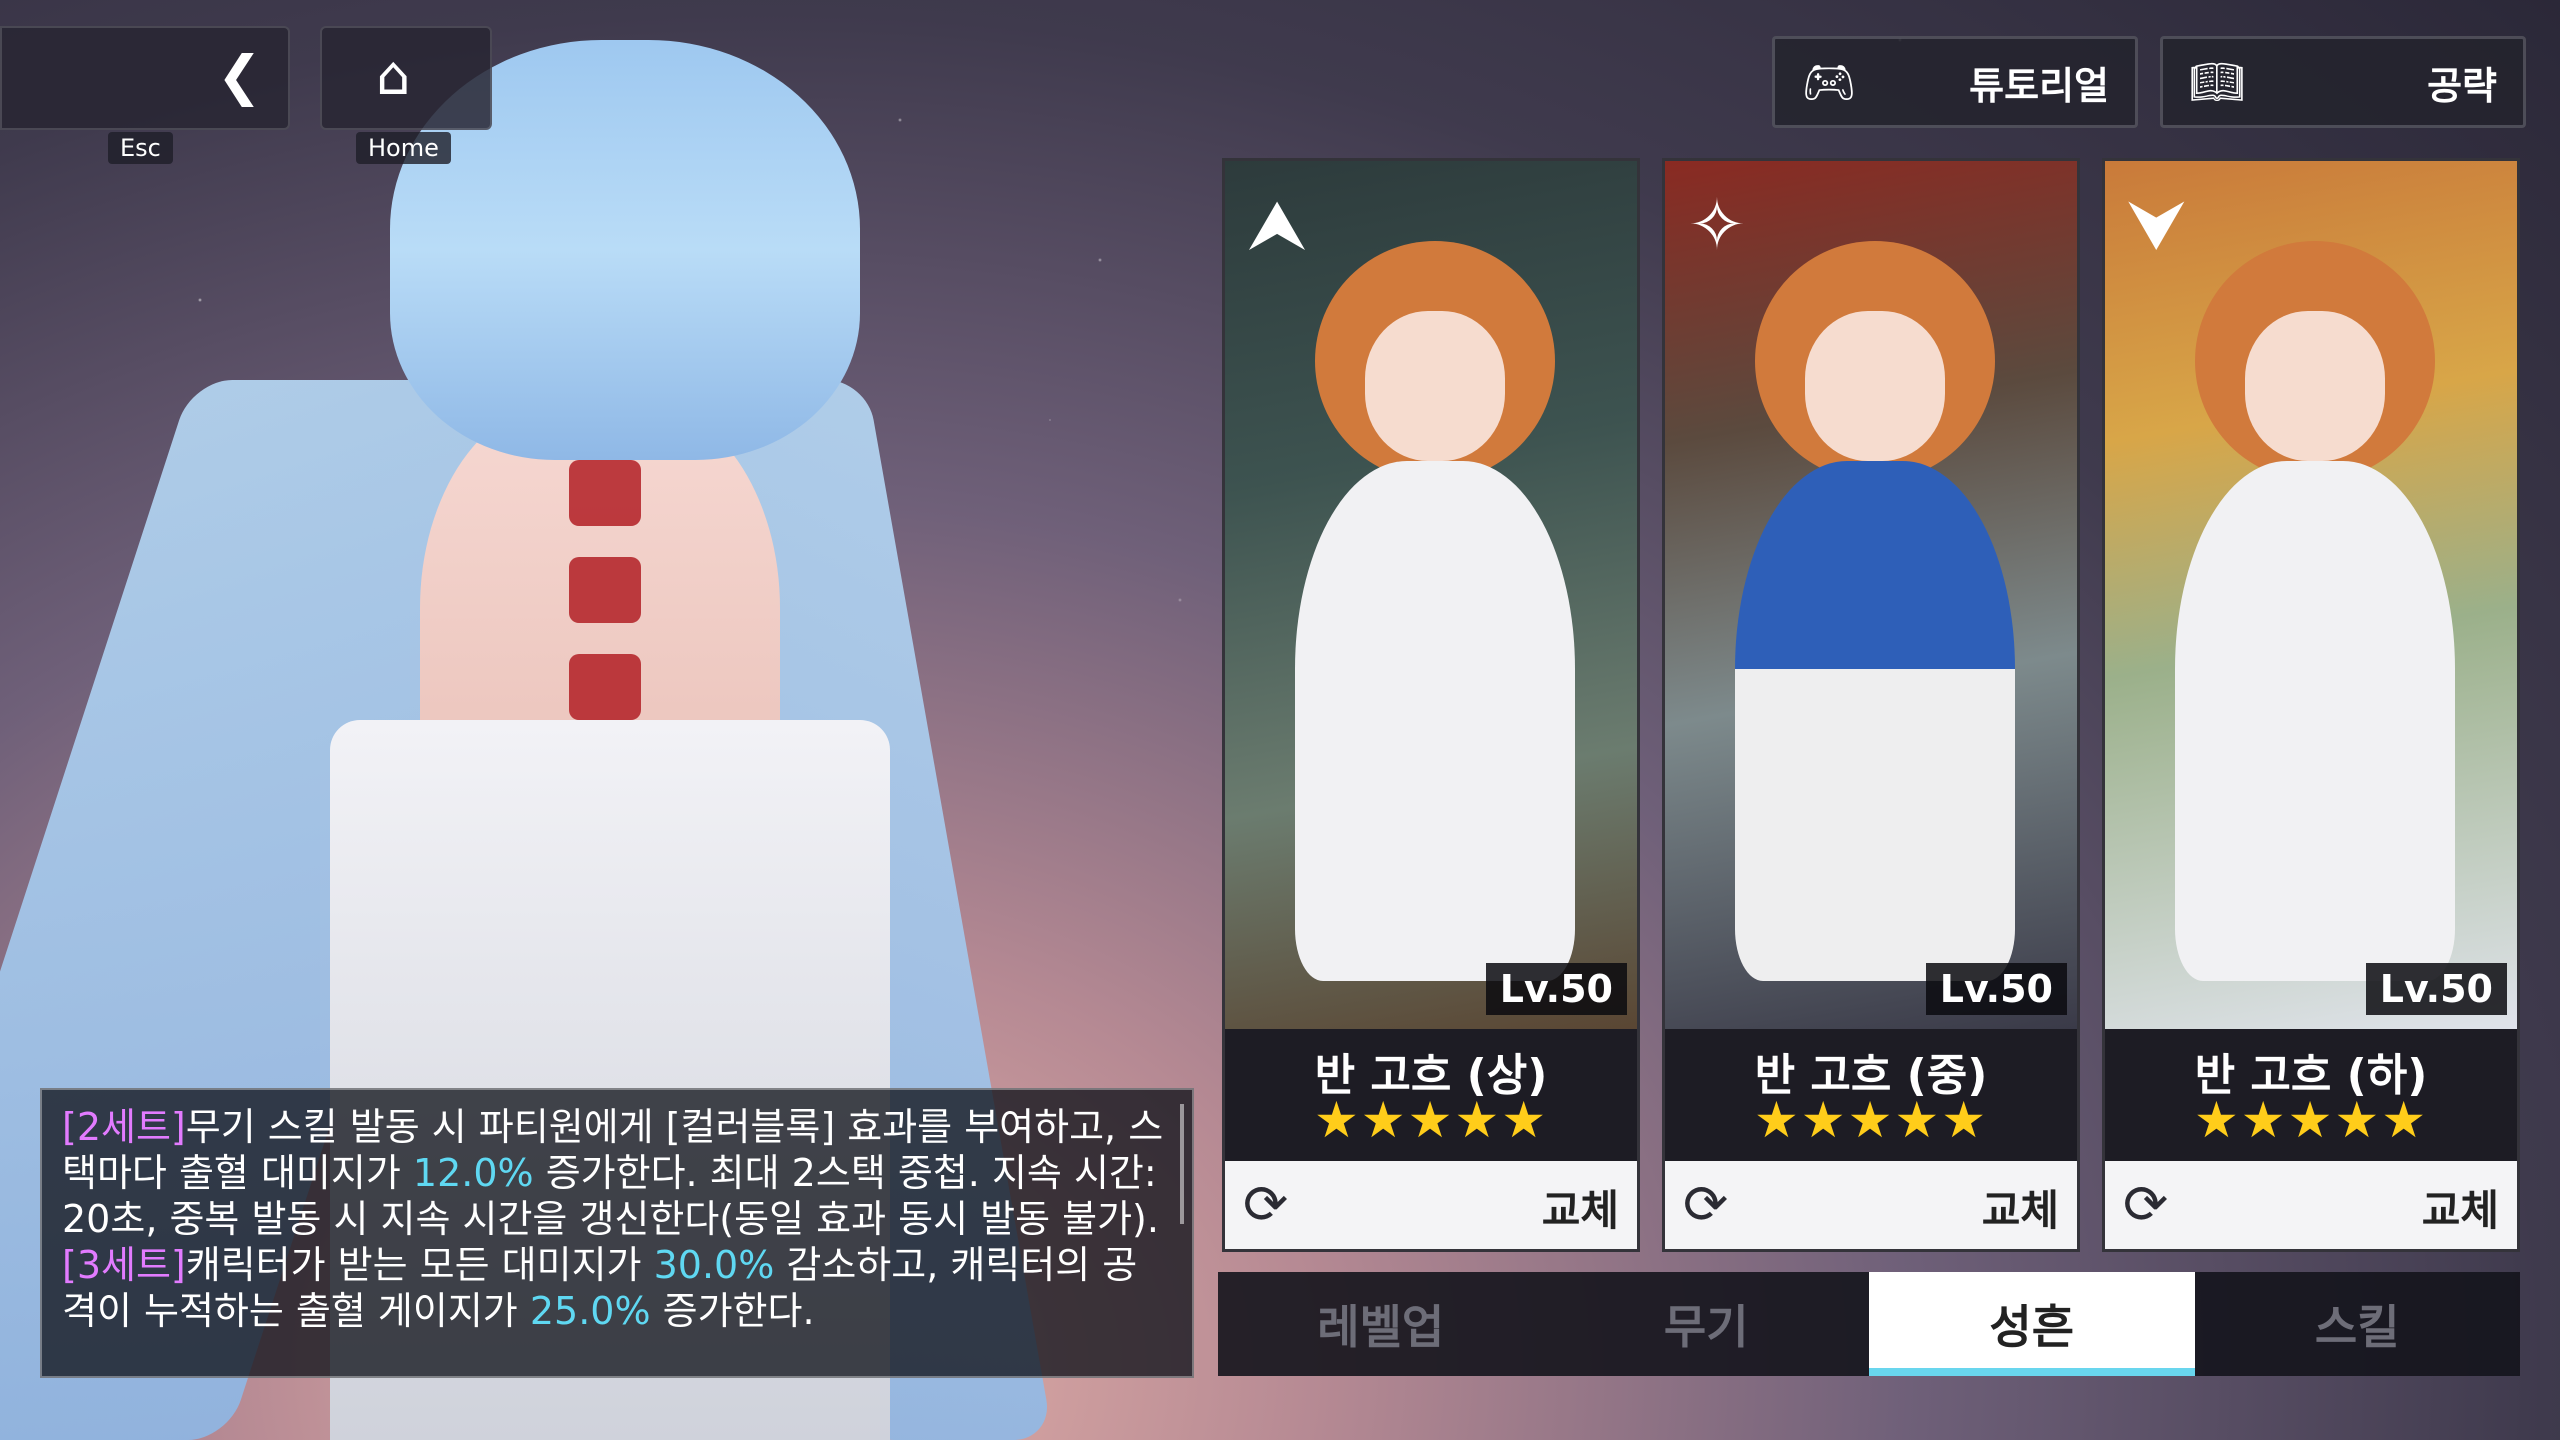 The image size is (2560, 1440). Describe the element at coordinates (1717, 225) in the screenshot. I see `star-emblem-icon: ✧` at that location.